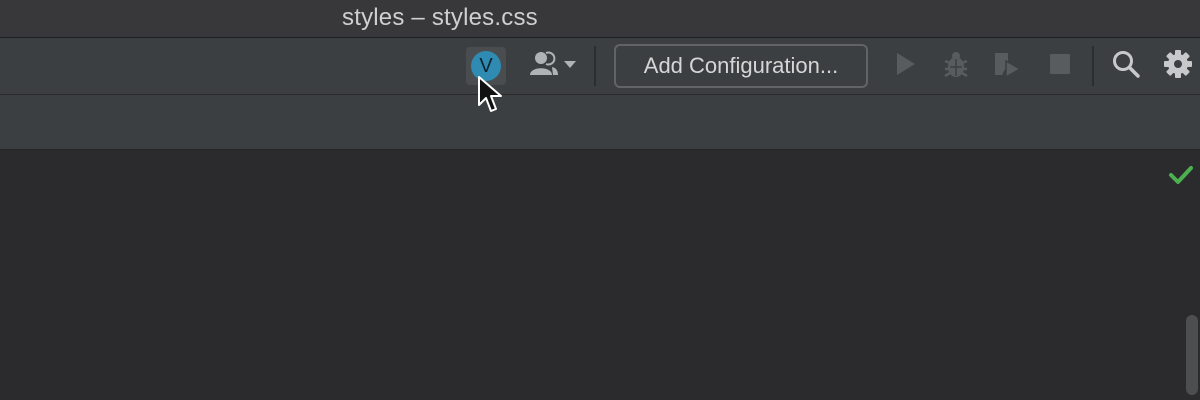  I want to click on title-bar: styles – styles.css, so click(600, 19).